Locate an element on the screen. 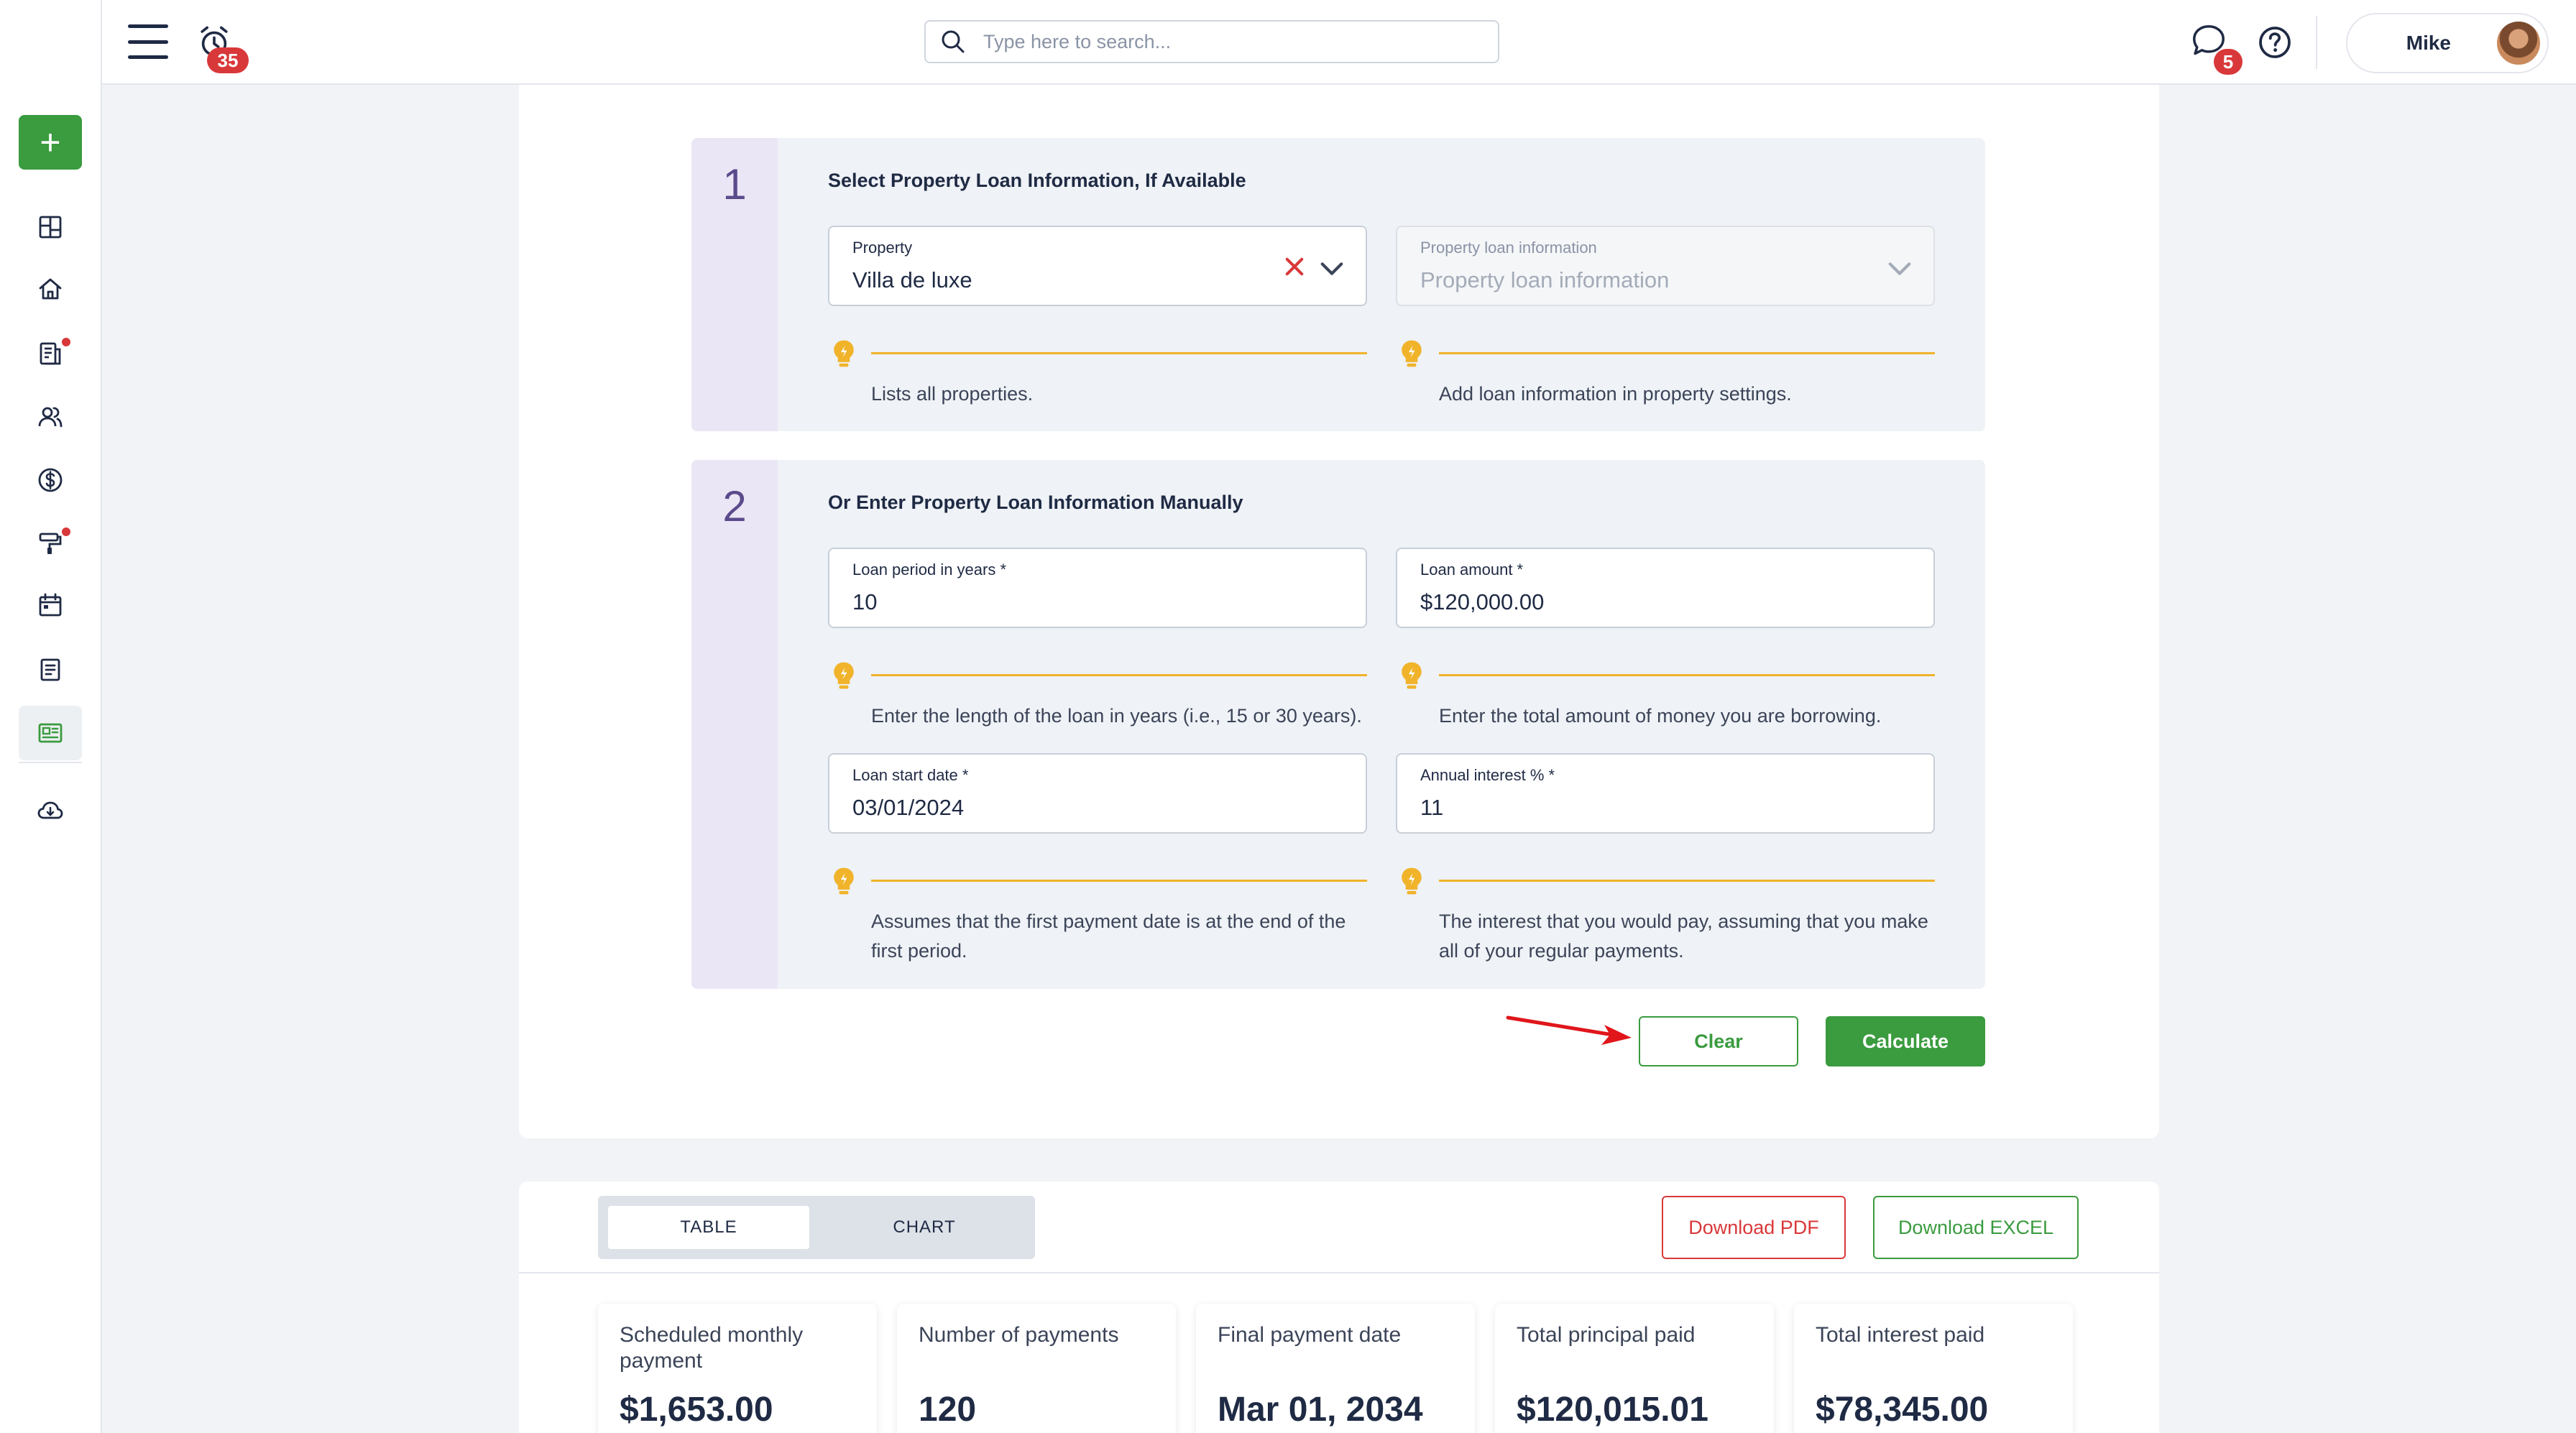 The width and height of the screenshot is (2576, 1433). sidebar-item-documents is located at coordinates (50, 669).